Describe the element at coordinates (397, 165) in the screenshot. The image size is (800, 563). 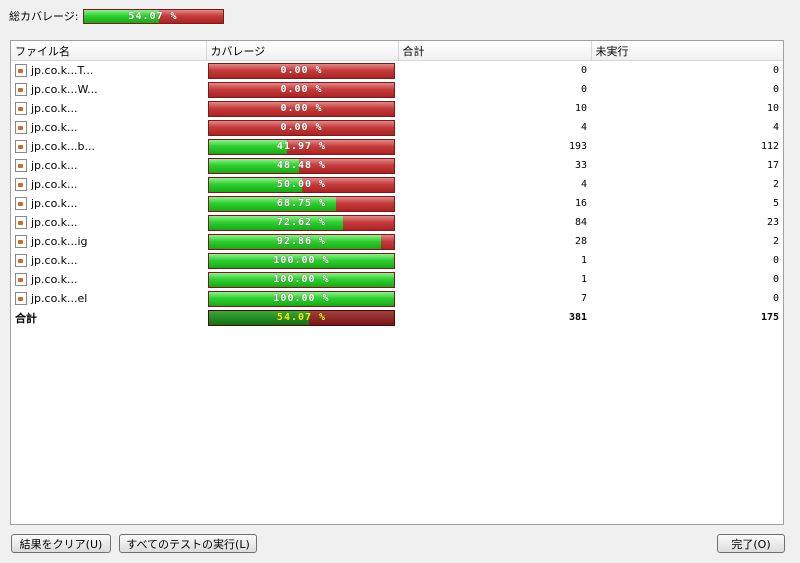
I see `table-row: jp.co.k... 48.48 % 33 17` at that location.